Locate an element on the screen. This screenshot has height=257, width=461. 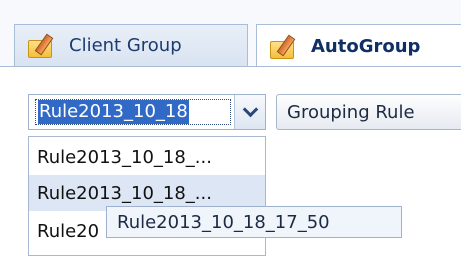
chevron-down-icon is located at coordinates (250, 109).